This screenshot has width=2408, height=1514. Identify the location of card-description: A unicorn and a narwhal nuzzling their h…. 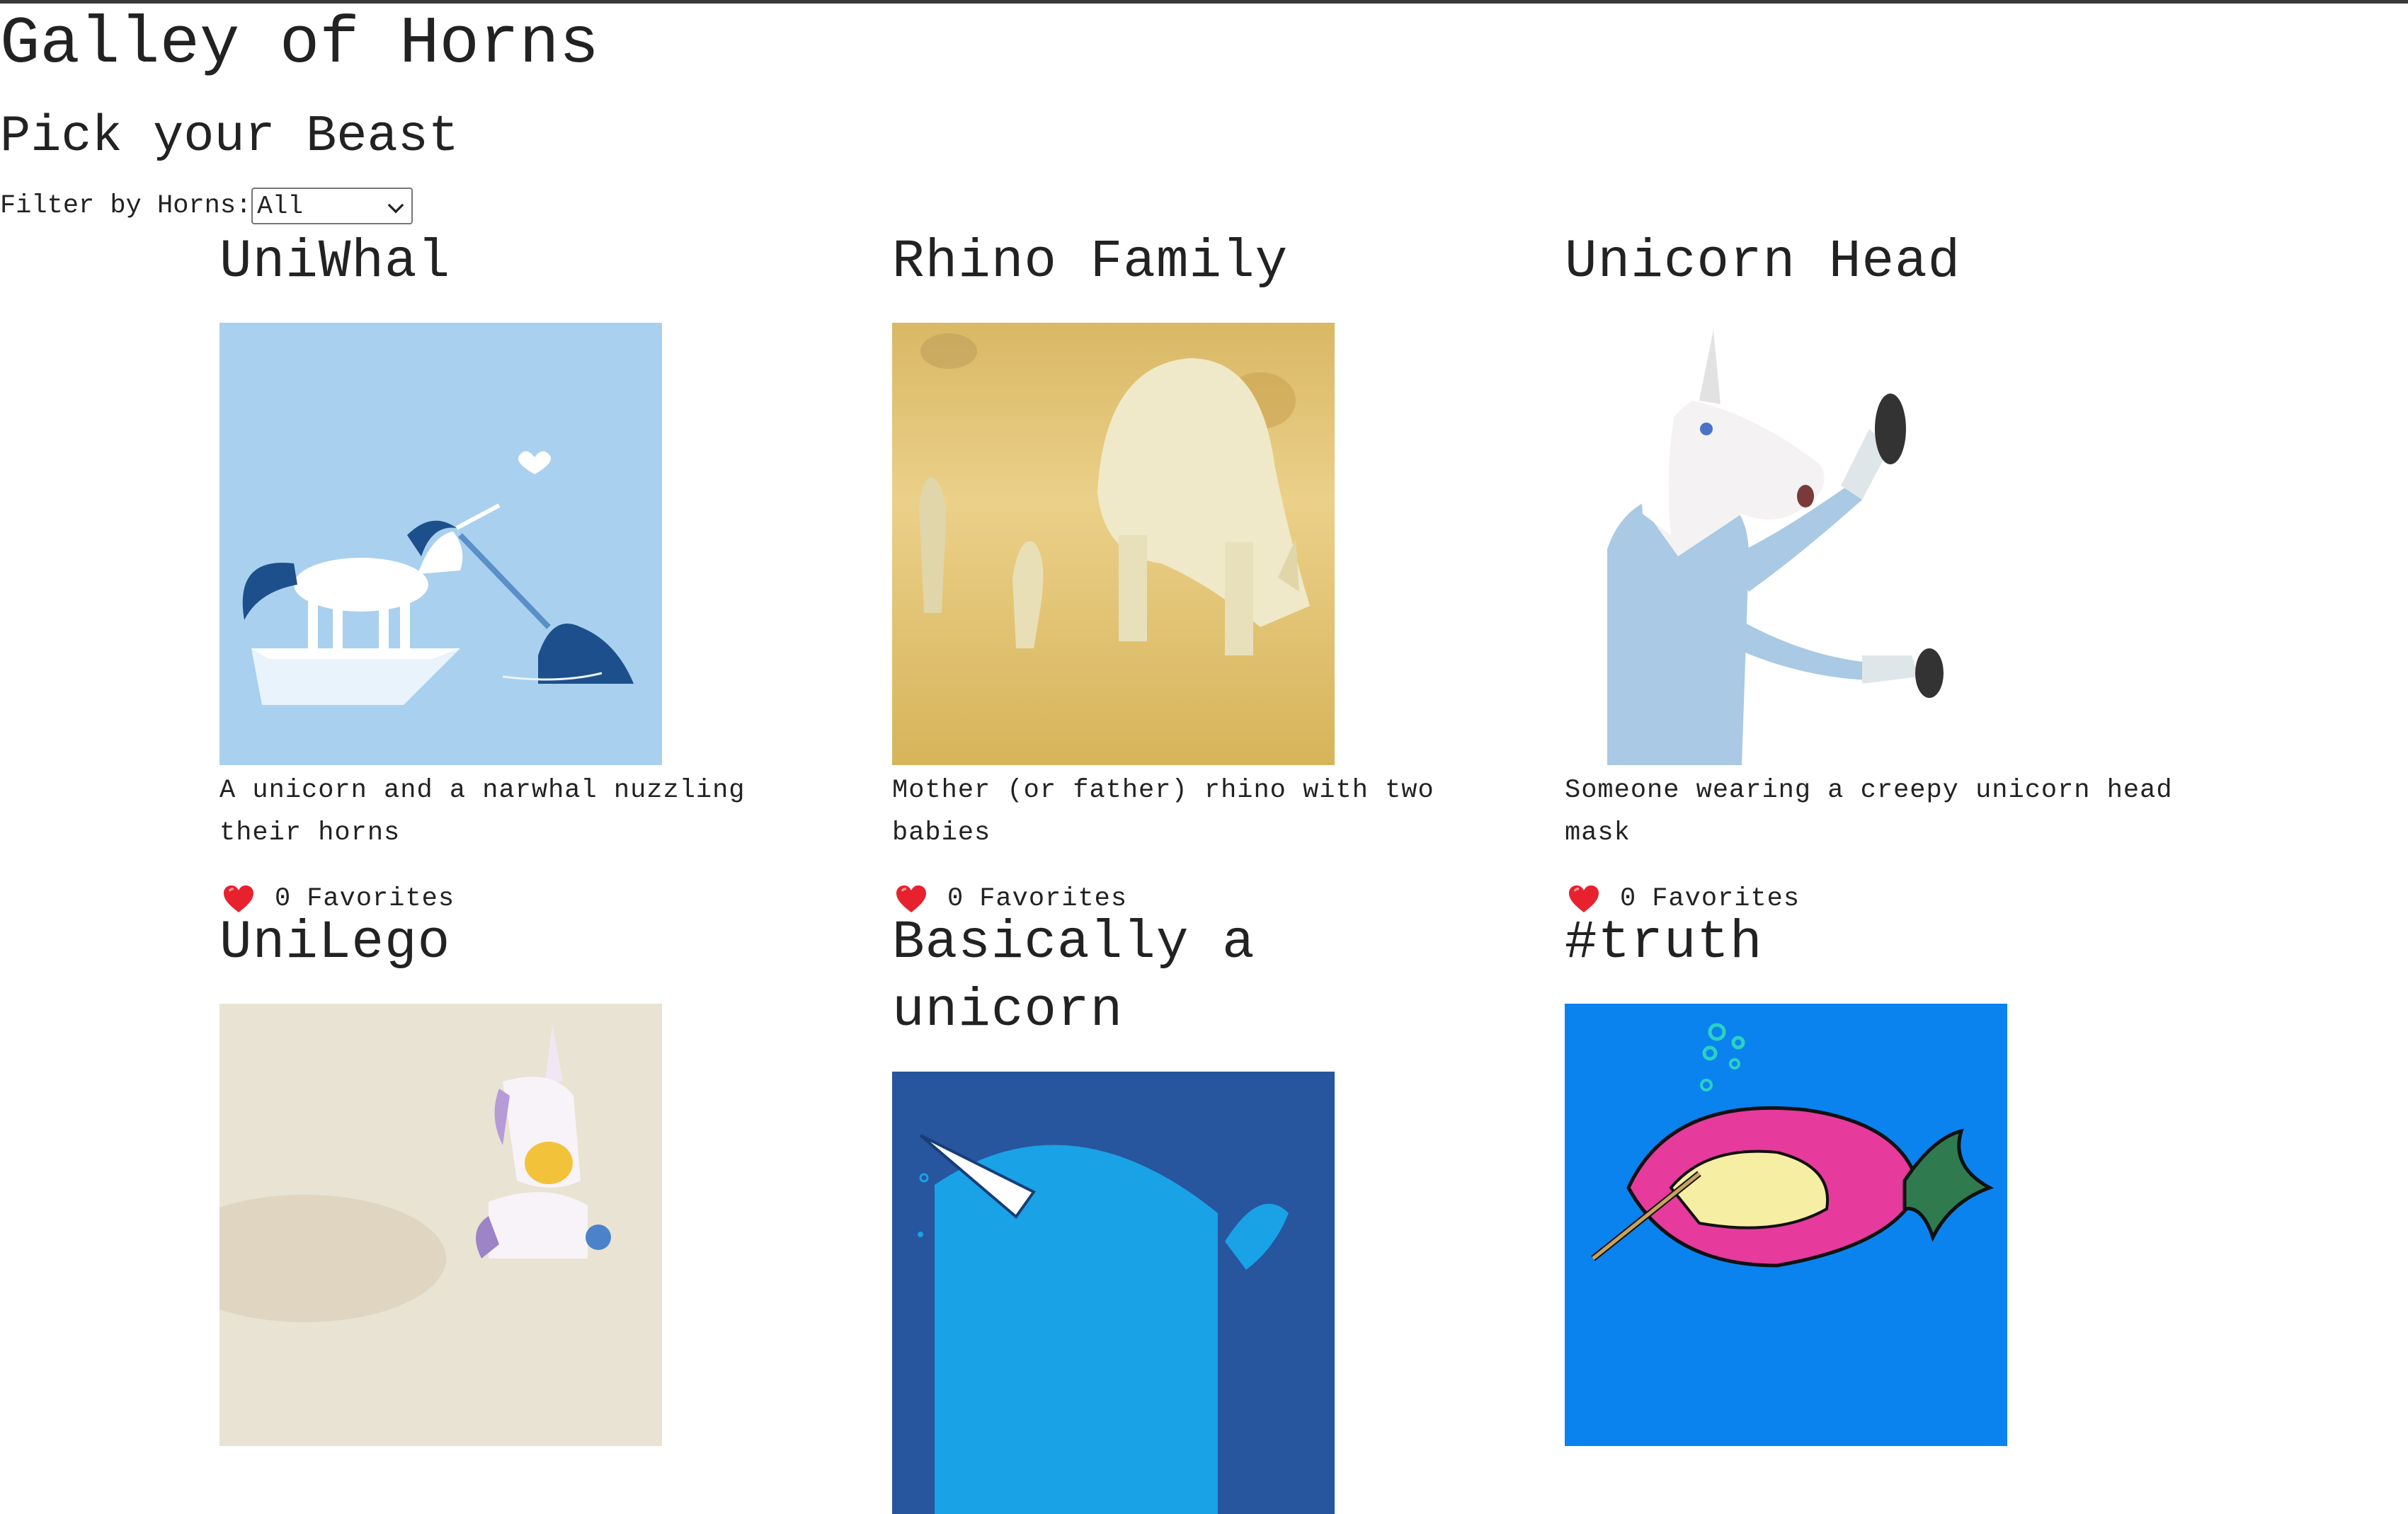
(482, 812).